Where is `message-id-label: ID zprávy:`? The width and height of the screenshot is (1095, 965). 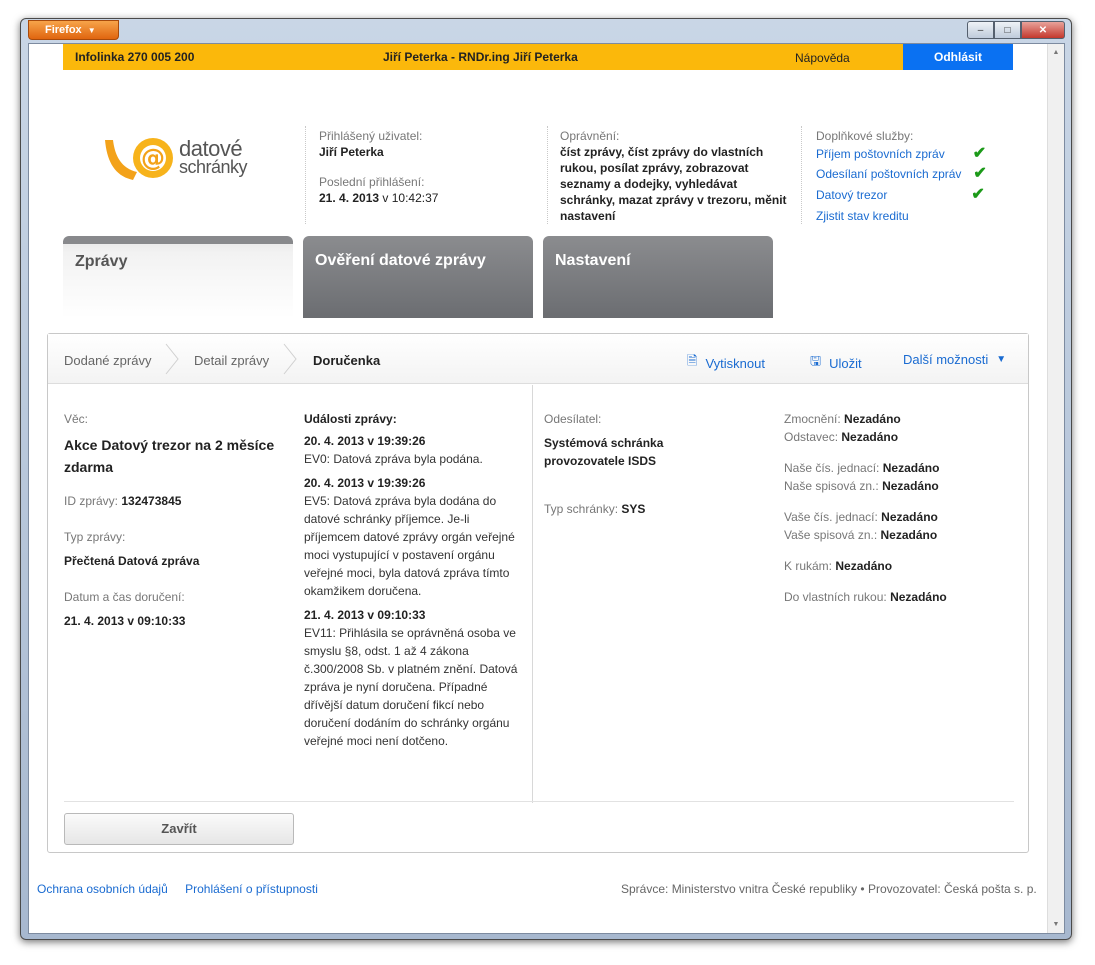
message-id-label: ID zprávy: is located at coordinates (91, 501).